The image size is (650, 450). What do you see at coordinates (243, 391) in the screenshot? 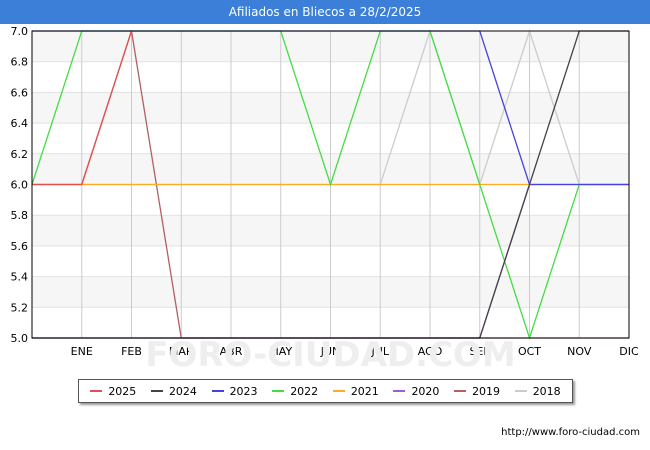
I see `legend-label: 2023` at bounding box center [243, 391].